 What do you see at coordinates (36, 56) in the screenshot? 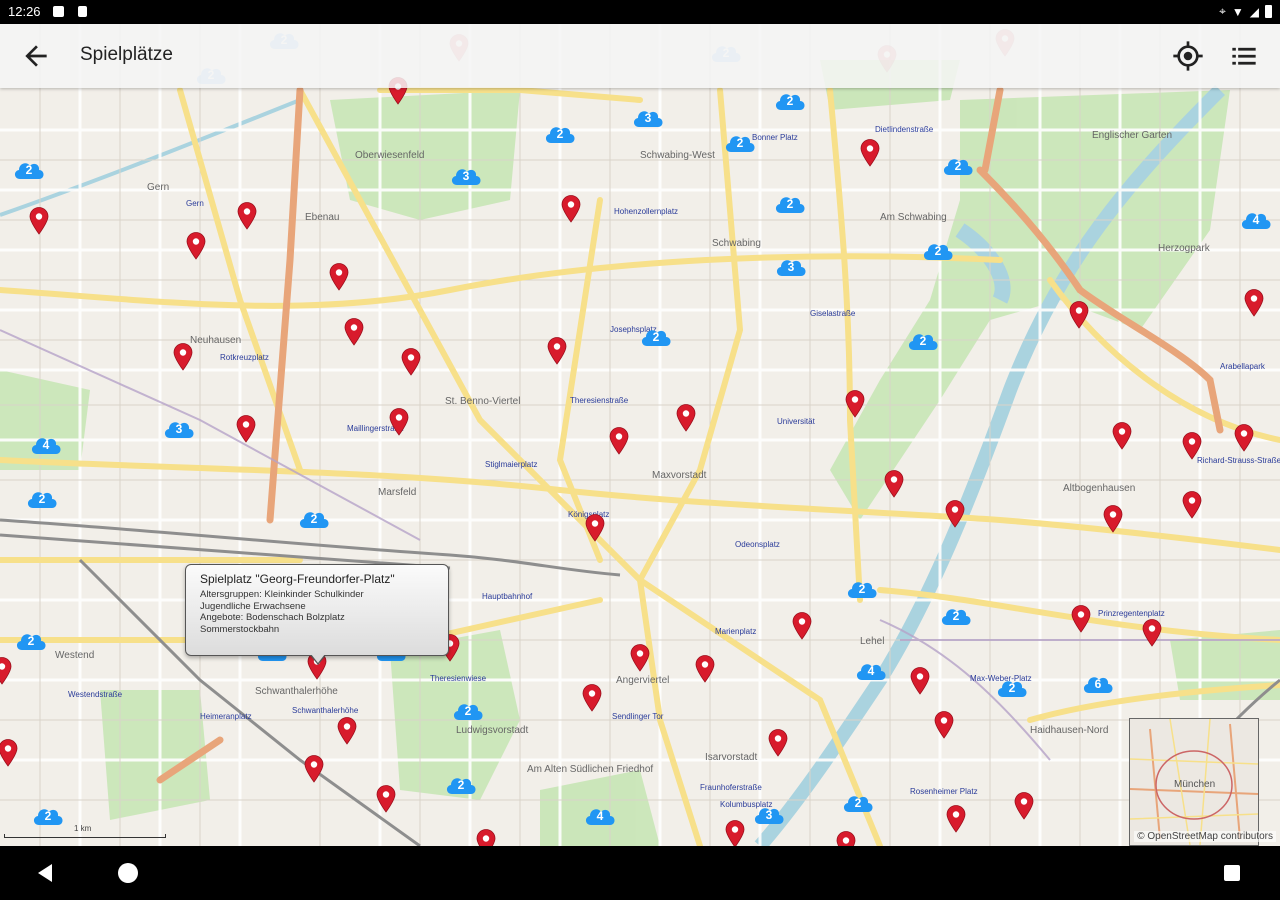
I see `back-button` at bounding box center [36, 56].